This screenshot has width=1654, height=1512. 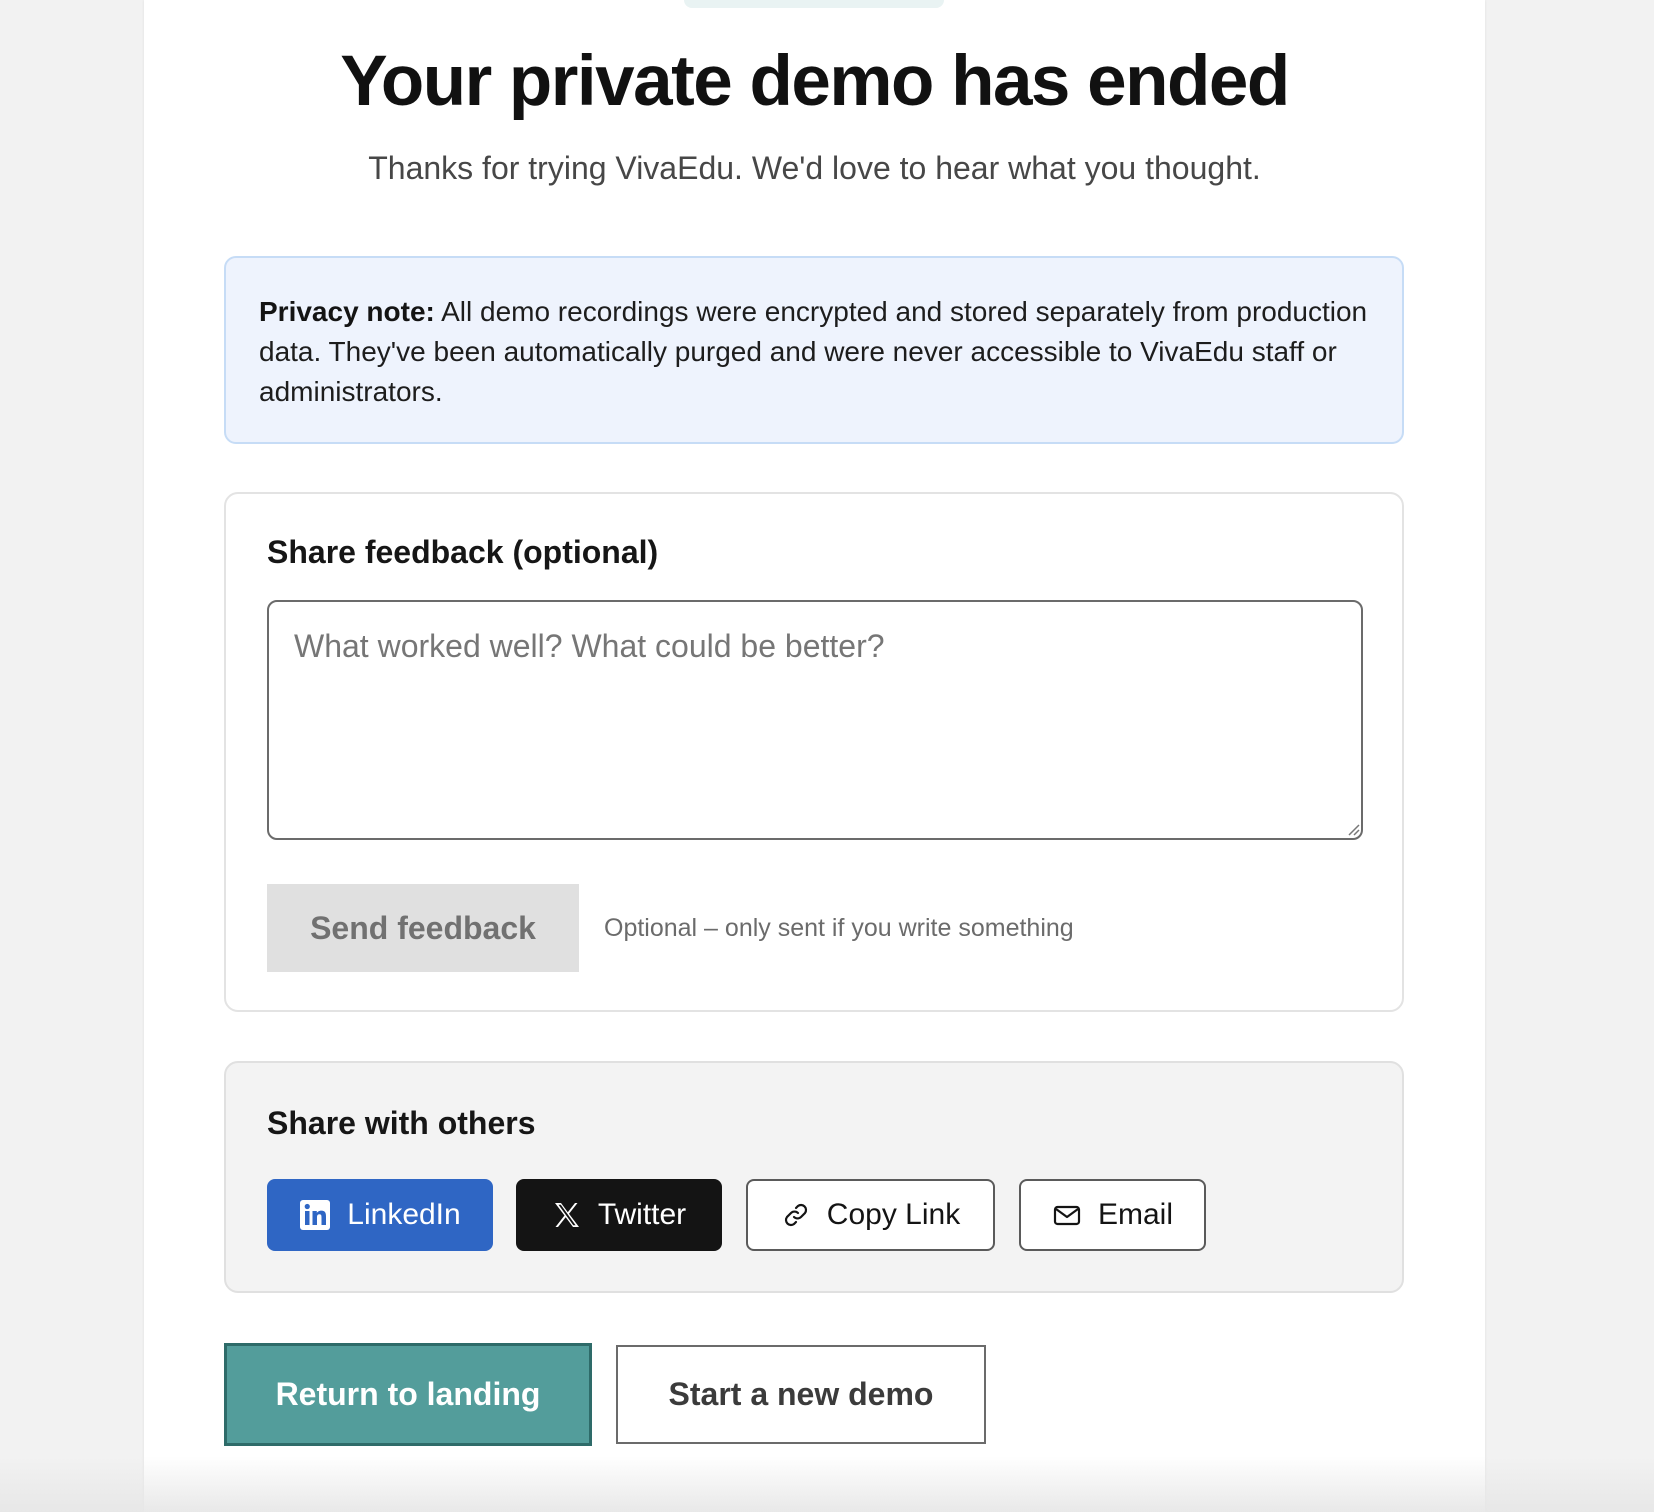 What do you see at coordinates (463, 552) in the screenshot?
I see `feedback-title: Share feedback (optional)` at bounding box center [463, 552].